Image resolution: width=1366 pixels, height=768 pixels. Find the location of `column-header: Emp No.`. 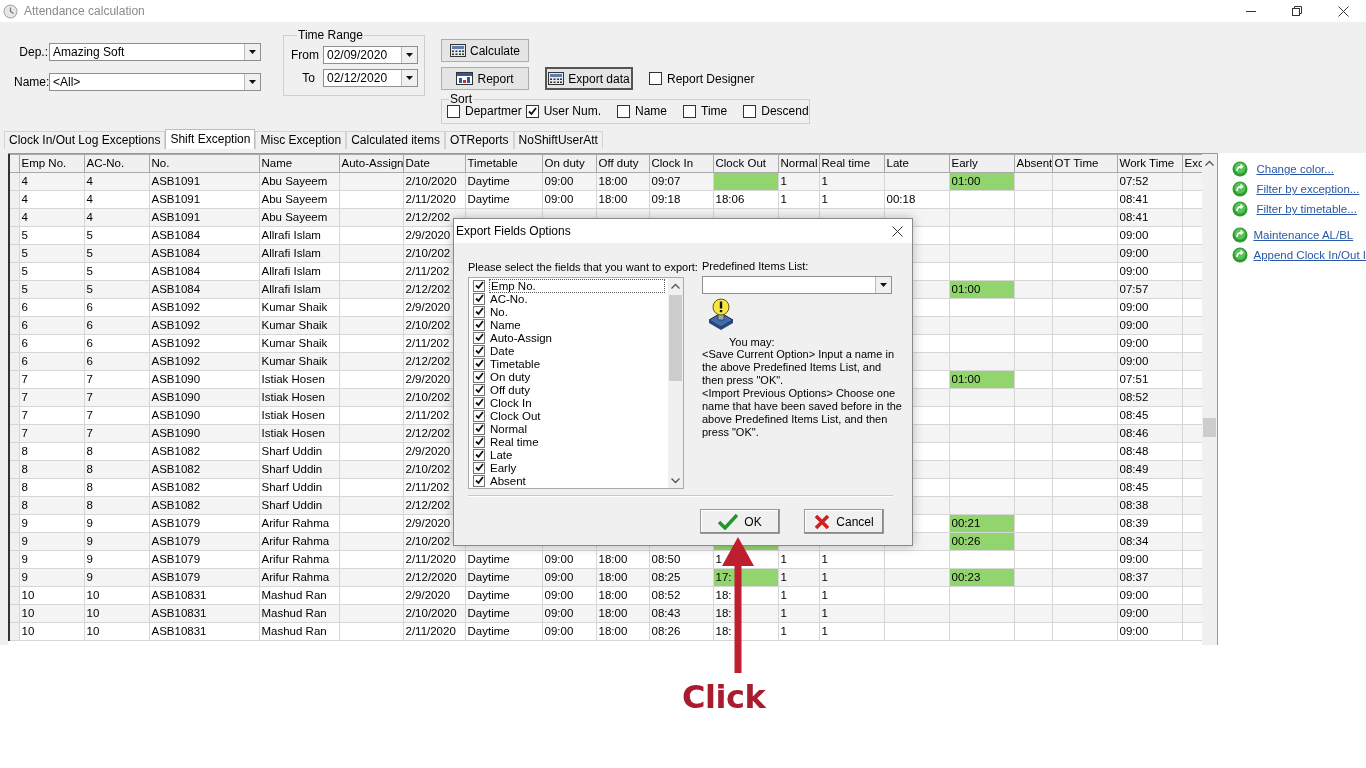

column-header: Emp No. is located at coordinates (51, 163).